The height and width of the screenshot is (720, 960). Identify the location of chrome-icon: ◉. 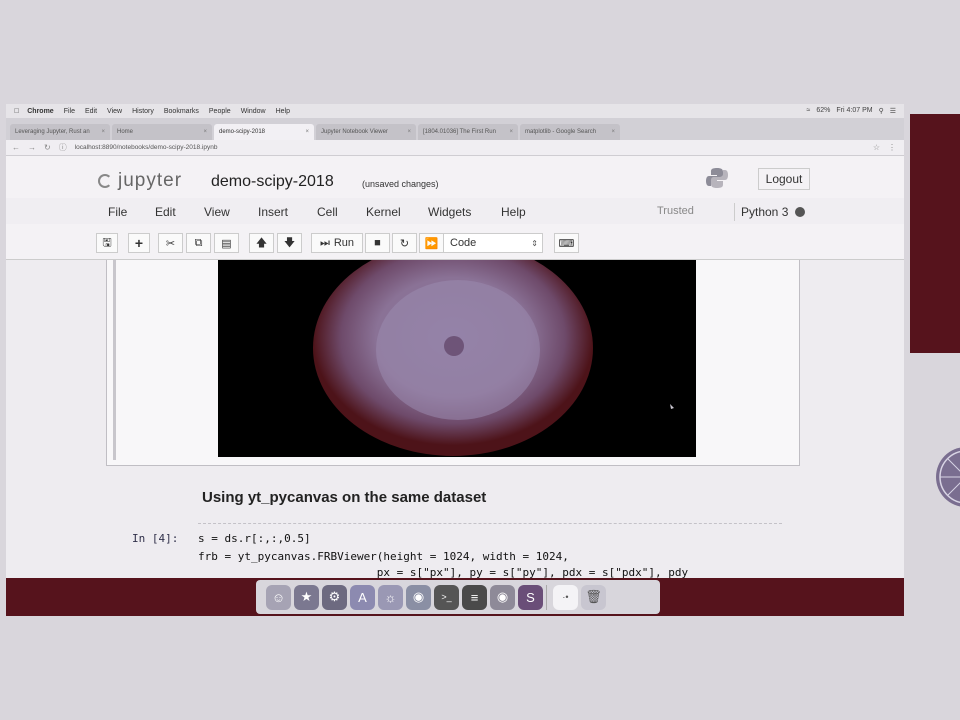
(502, 597).